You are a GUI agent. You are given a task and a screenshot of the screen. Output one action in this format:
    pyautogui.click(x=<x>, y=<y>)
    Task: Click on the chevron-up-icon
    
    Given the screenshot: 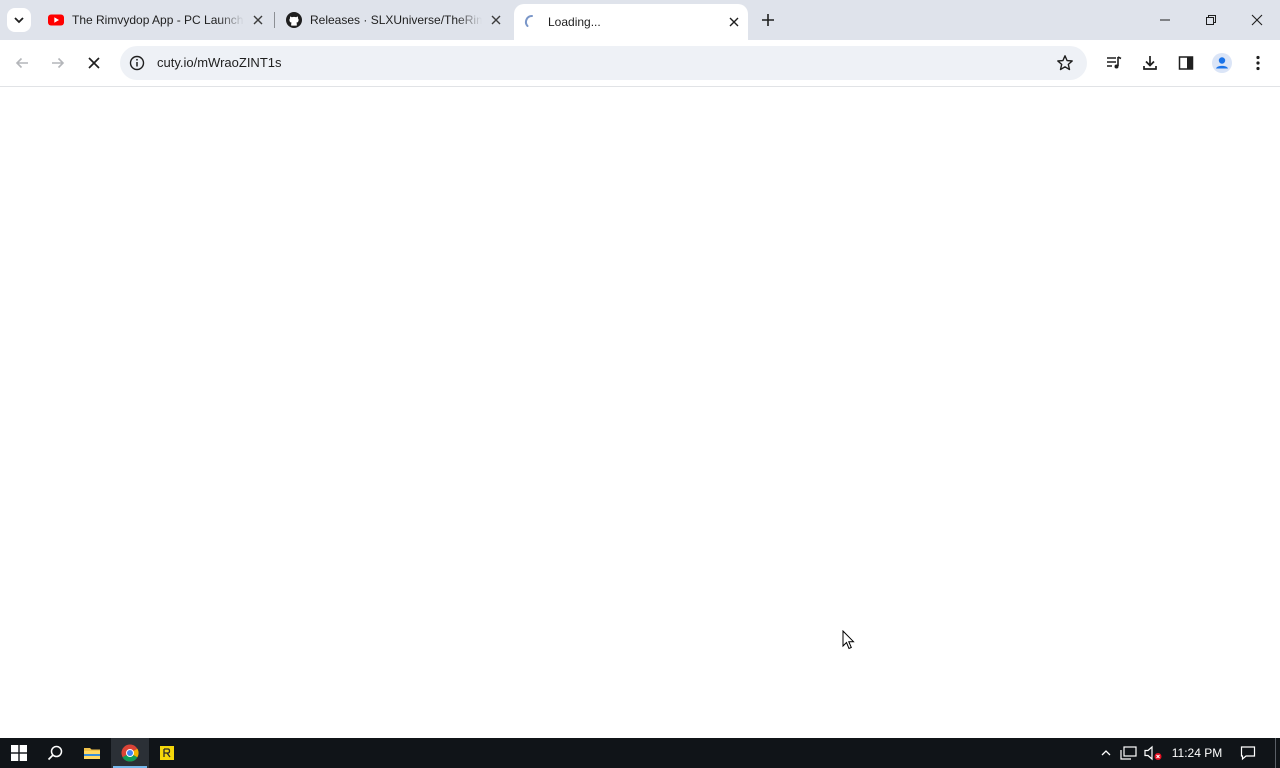 What is the action you would take?
    pyautogui.click(x=1106, y=753)
    